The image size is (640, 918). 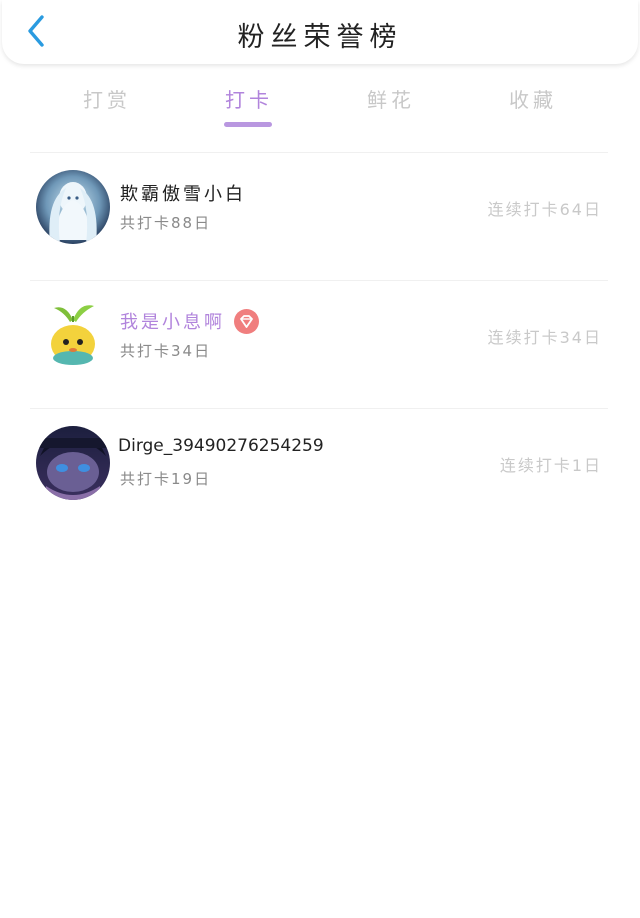 I want to click on streak-label: 连续打卡1日, so click(x=550, y=465).